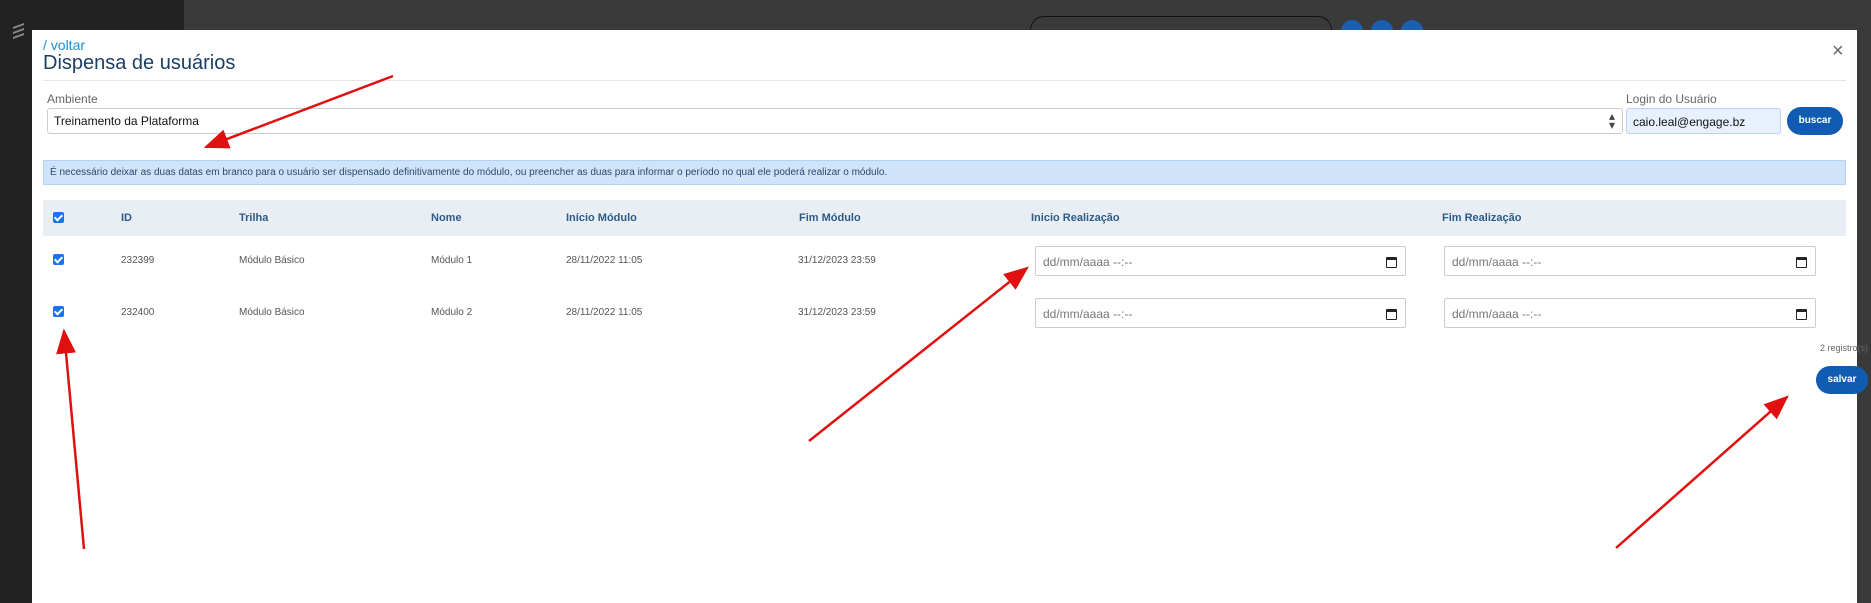  I want to click on arrow-to-date-input, so click(918, 354).